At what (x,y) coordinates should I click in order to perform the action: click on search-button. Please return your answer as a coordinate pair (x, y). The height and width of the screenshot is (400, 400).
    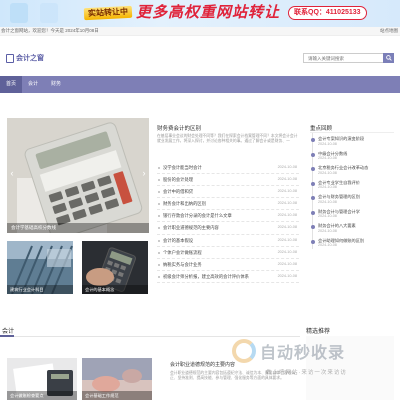
    Looking at the image, I should click on (388, 58).